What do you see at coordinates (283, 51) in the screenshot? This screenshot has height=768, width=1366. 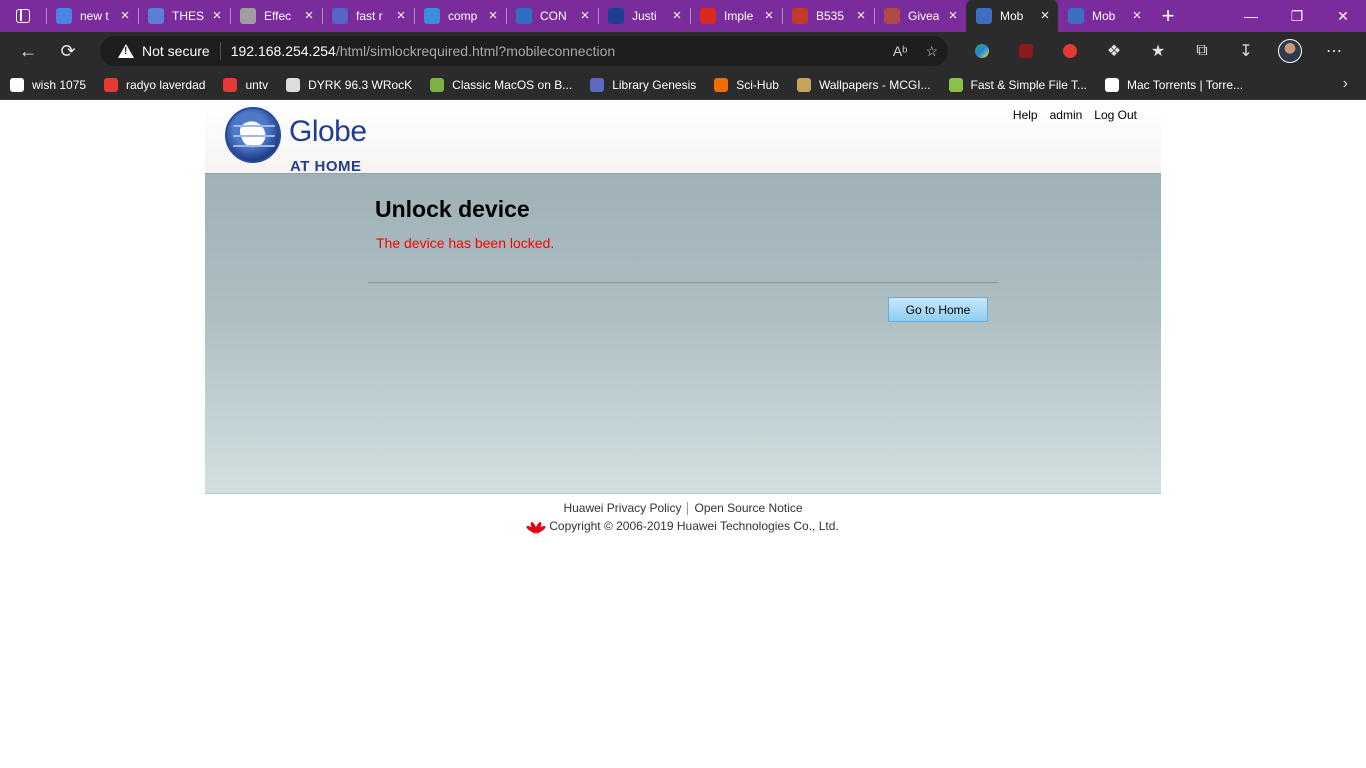 I see `url-host: 192.168.254.254` at bounding box center [283, 51].